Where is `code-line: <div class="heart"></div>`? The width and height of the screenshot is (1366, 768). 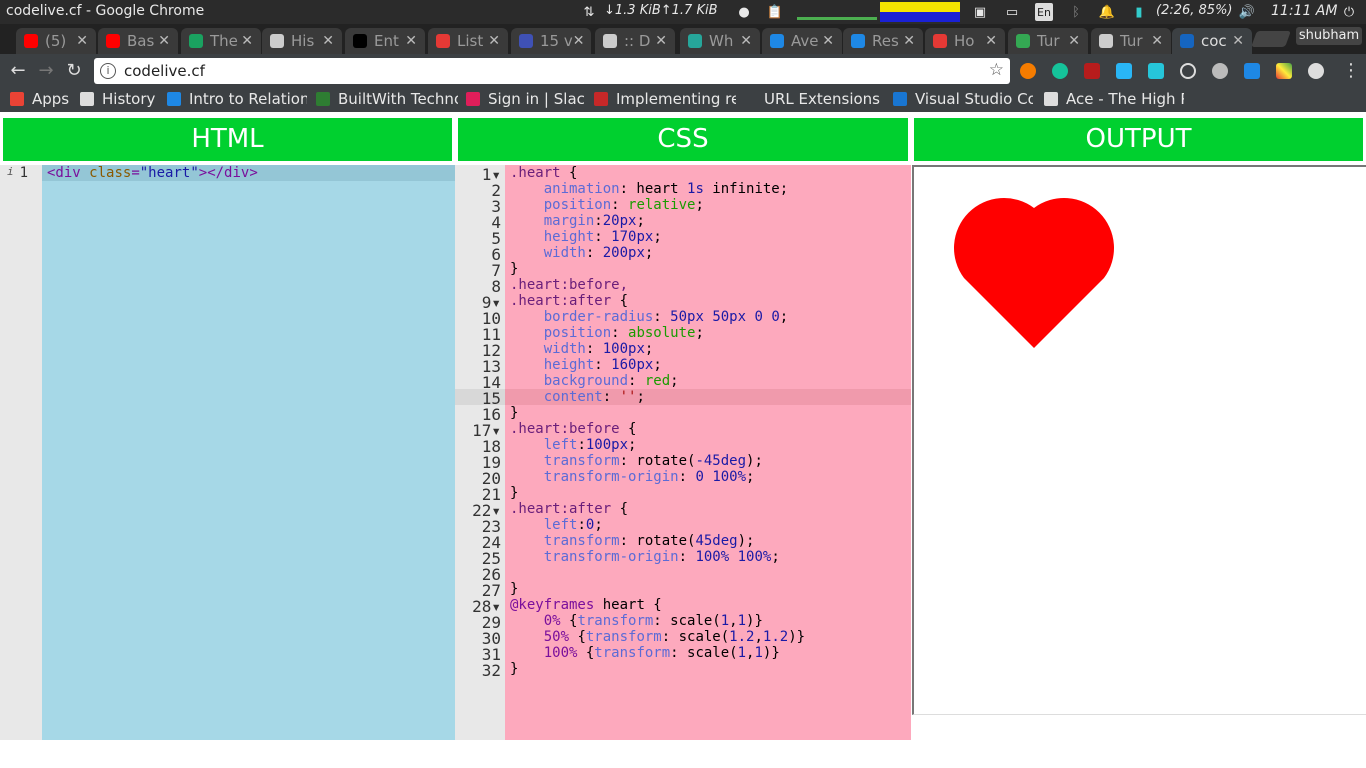
code-line: <div class="heart"></div> is located at coordinates (248, 173).